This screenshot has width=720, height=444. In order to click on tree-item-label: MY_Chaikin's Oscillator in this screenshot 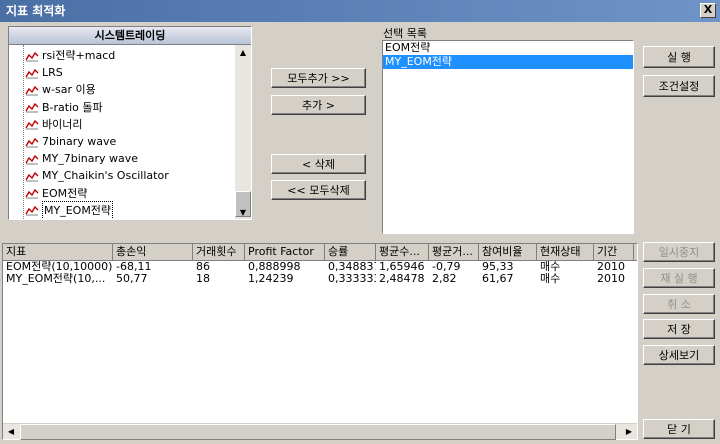, I will do `click(105, 176)`.